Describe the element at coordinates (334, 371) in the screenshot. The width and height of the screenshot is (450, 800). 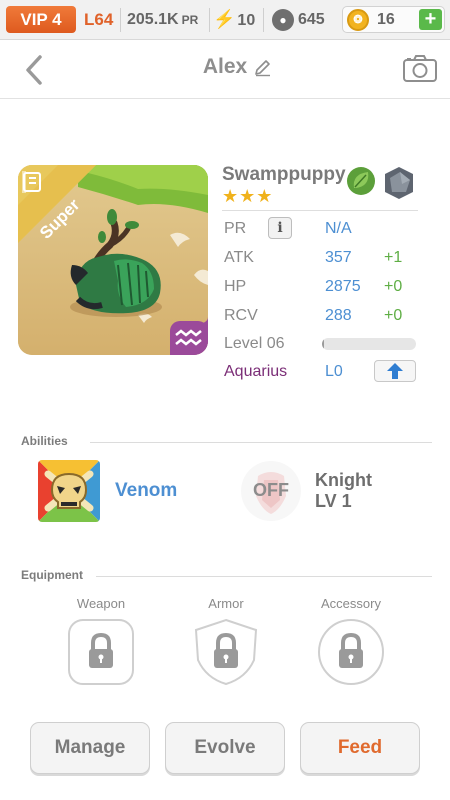
I see `zodiac-level: L0` at that location.